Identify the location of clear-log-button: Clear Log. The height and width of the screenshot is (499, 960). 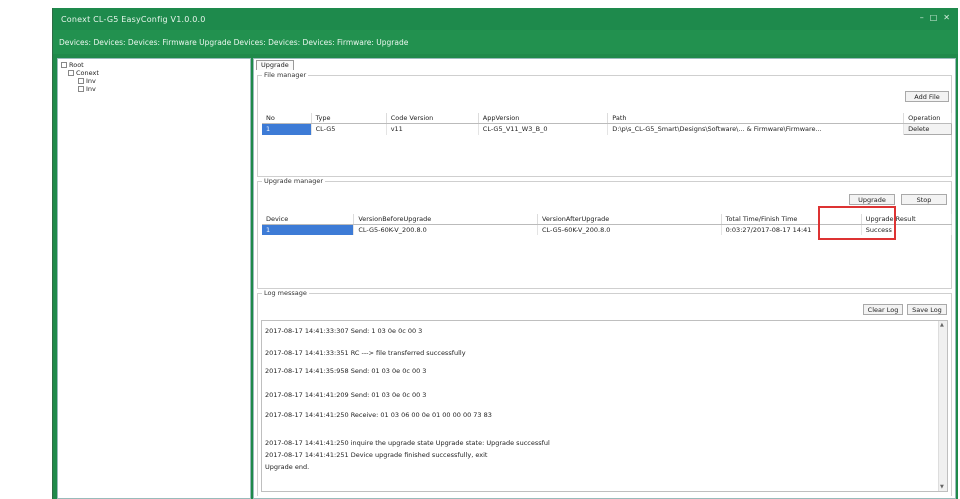
(883, 309).